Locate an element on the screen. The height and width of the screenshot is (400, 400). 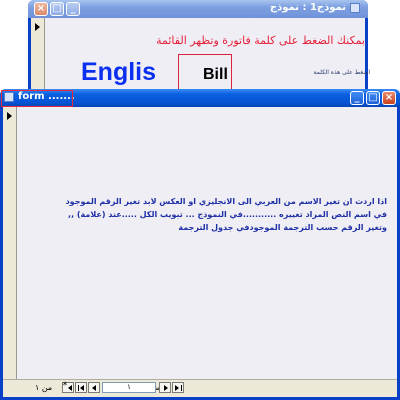
previous-record-icon is located at coordinates (166, 388).